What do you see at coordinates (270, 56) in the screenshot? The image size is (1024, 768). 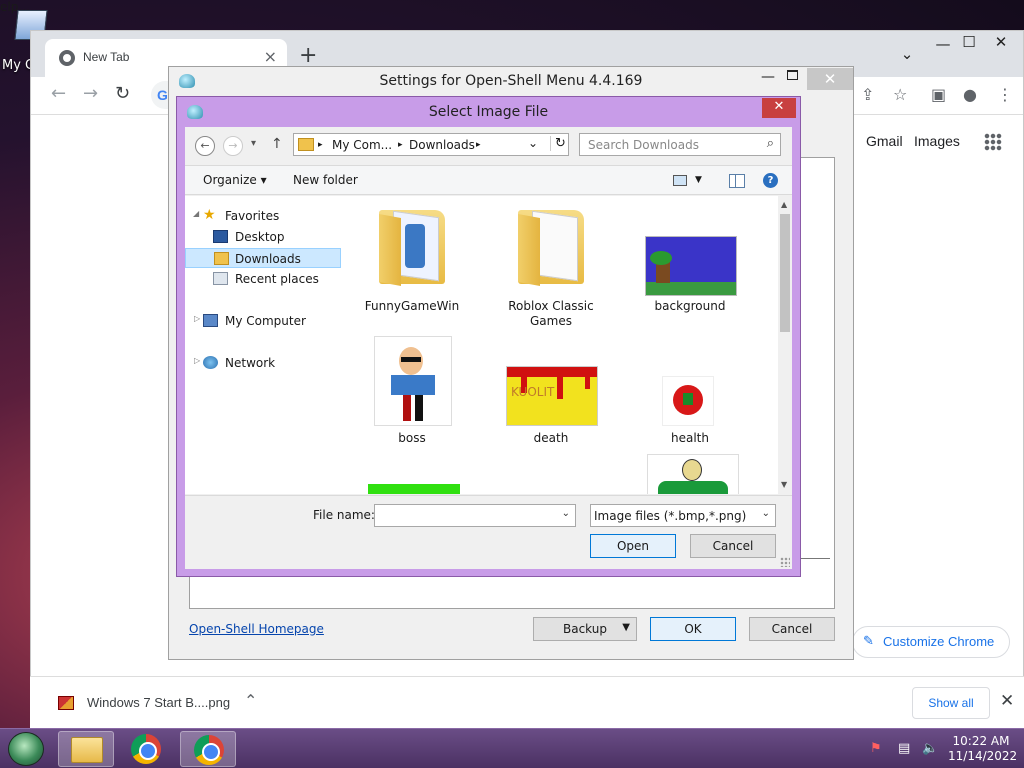 I see `tab-close-icon: ×` at bounding box center [270, 56].